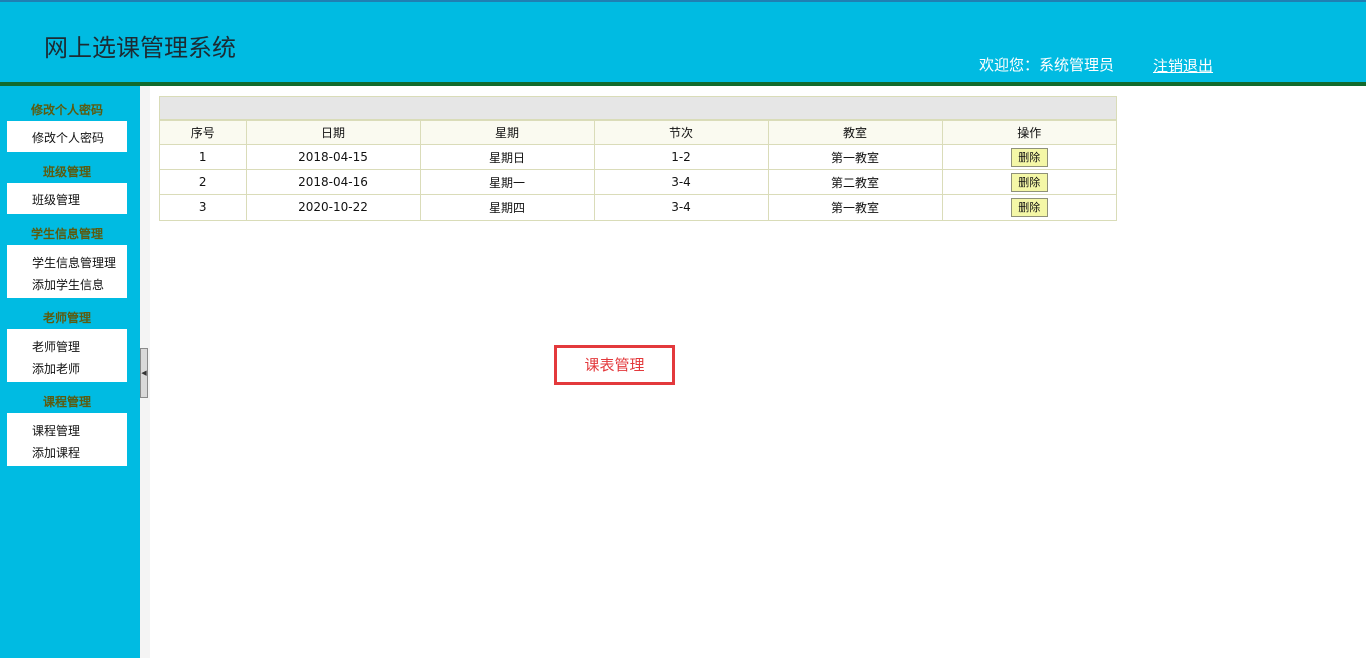 The width and height of the screenshot is (1366, 658). I want to click on sidebar-group-password-items: 修改个人密码, so click(67, 136).